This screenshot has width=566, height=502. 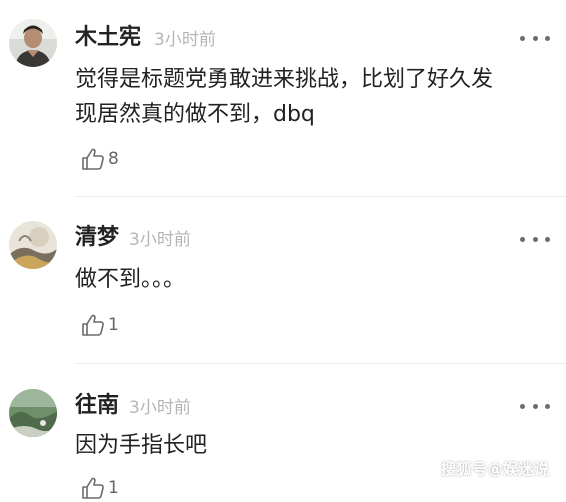 What do you see at coordinates (160, 408) in the screenshot?
I see `comment-time: 3小时前` at bounding box center [160, 408].